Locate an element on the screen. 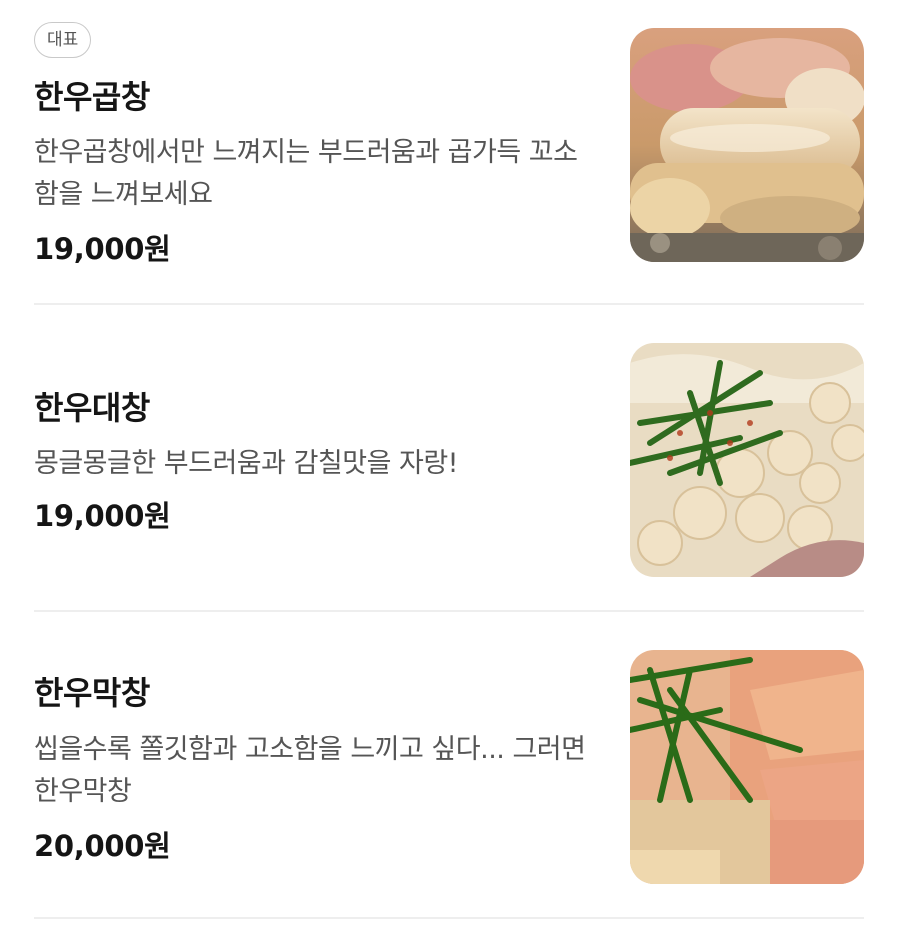 The width and height of the screenshot is (900, 926). menu-item-name: 한우막창 is located at coordinates (92, 693).